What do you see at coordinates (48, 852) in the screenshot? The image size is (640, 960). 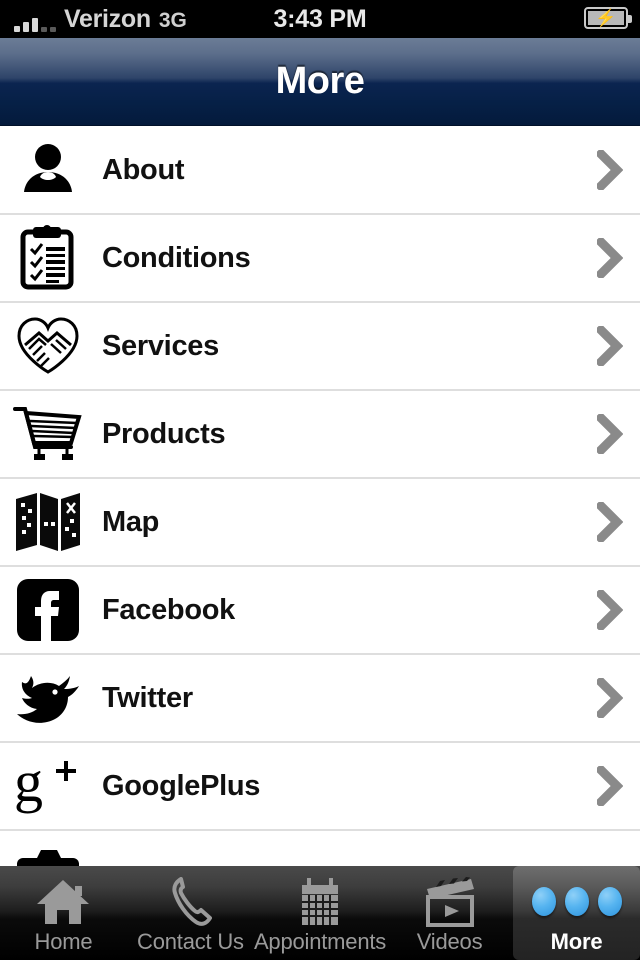 I see `camera-icon` at bounding box center [48, 852].